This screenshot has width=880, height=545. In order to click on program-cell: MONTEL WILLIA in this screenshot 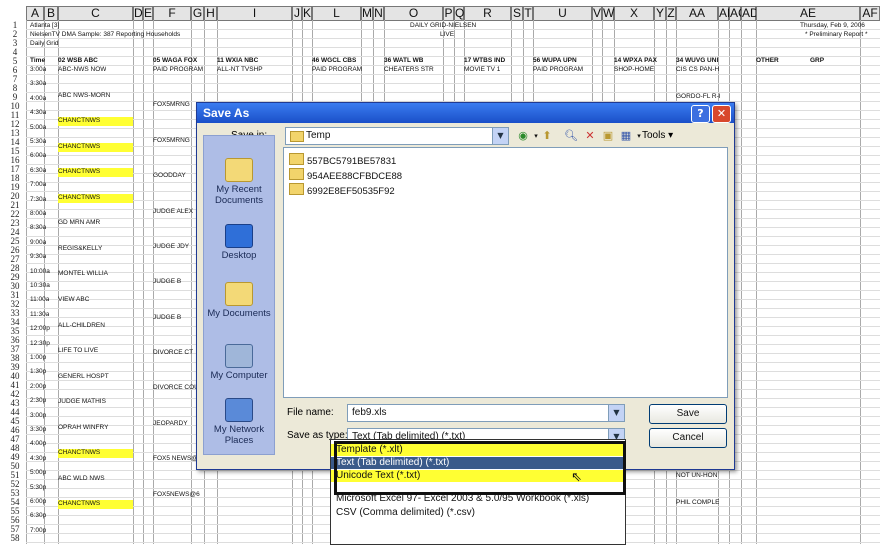, I will do `click(83, 274)`.